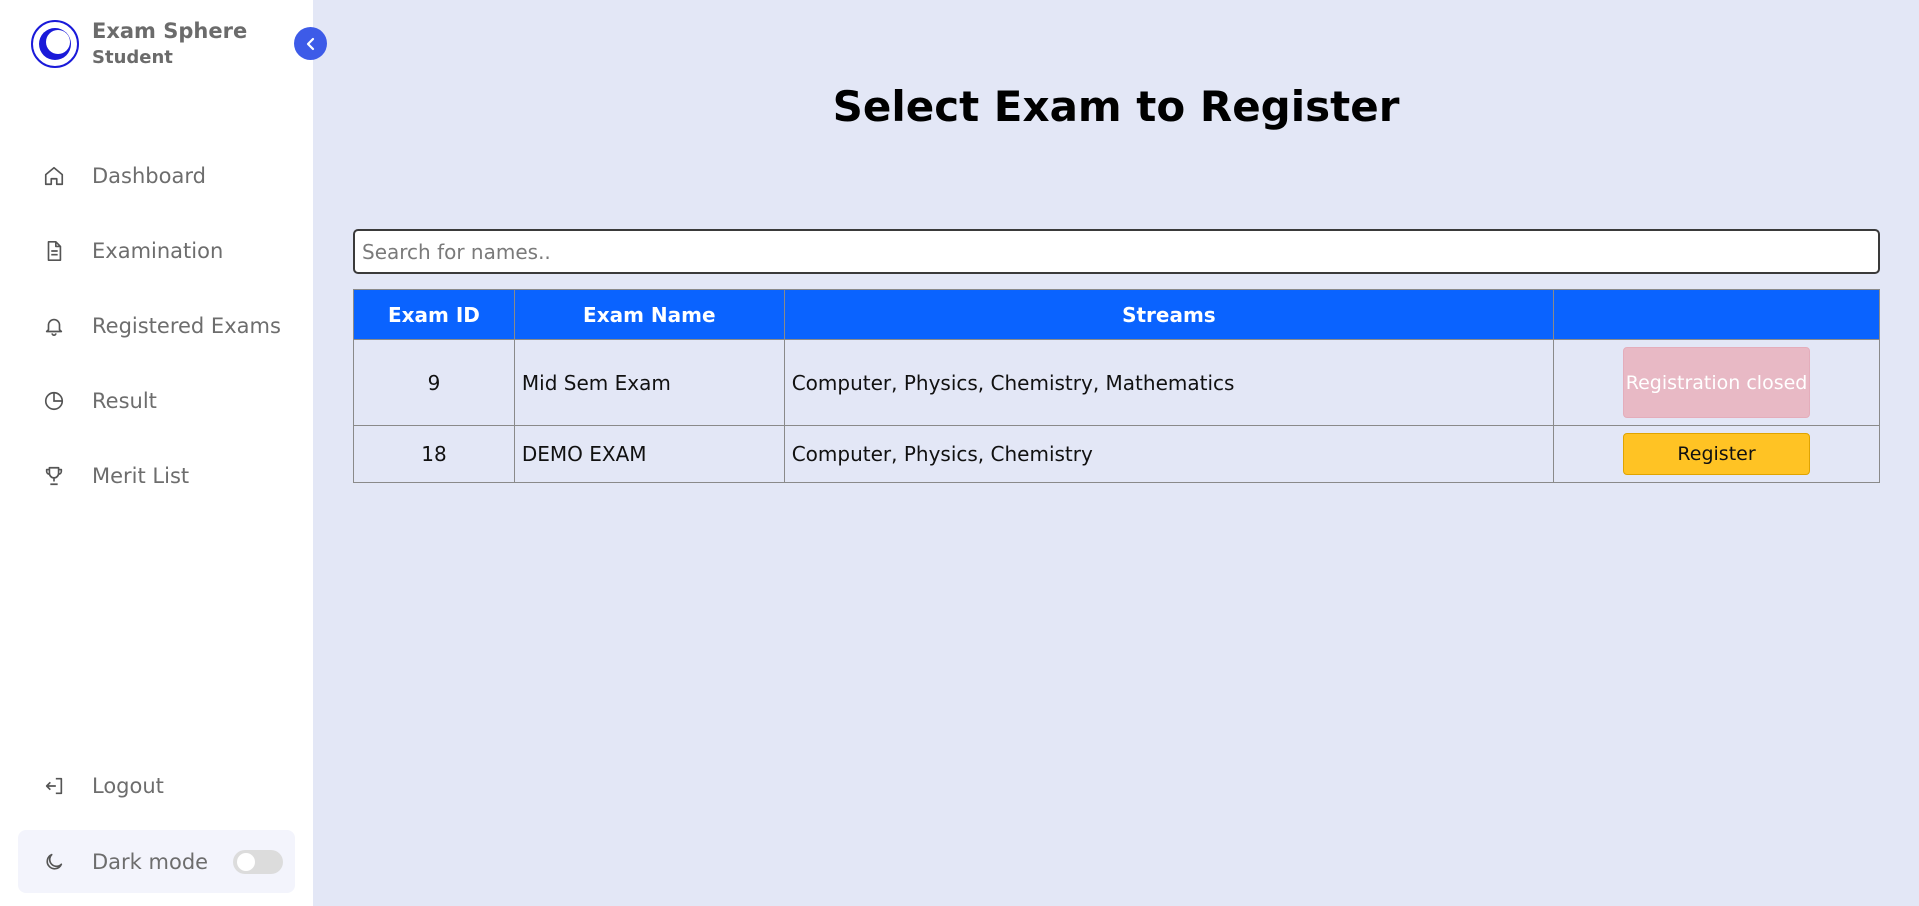 This screenshot has width=1919, height=906. I want to click on cell-exam-id: 18, so click(434, 454).